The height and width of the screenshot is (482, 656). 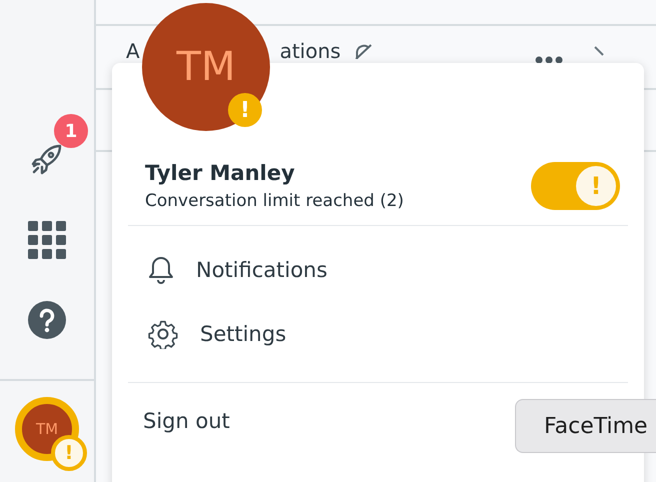 I want to click on bell-icon, so click(x=161, y=270).